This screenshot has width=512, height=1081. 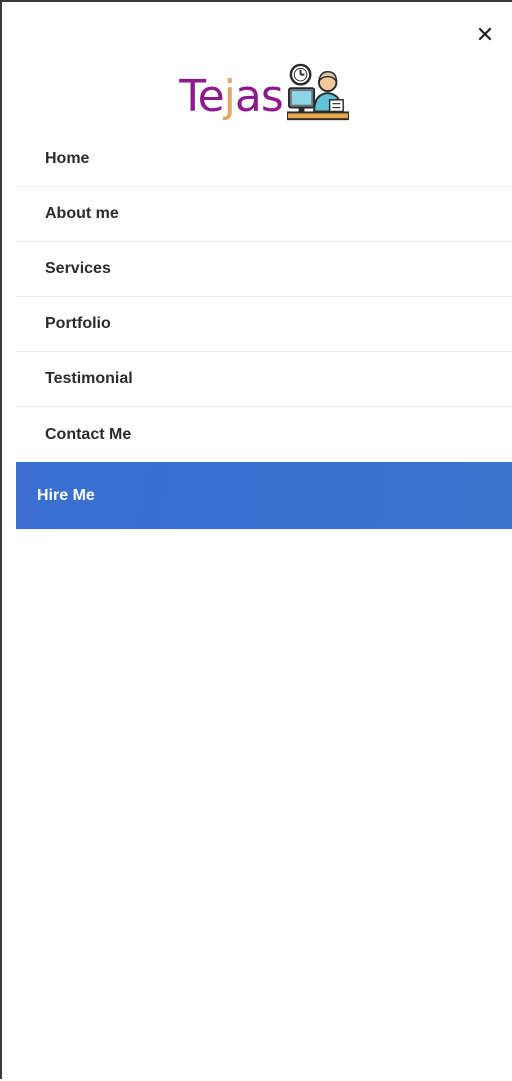 I want to click on menu-item-portfolio: Portfolio, so click(x=264, y=324).